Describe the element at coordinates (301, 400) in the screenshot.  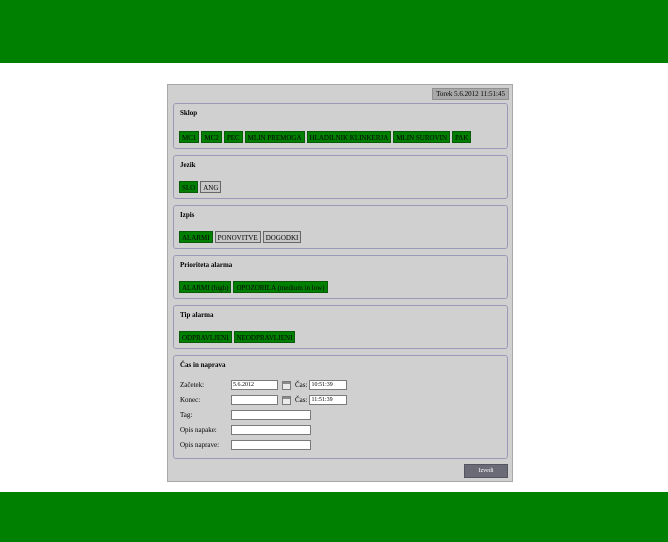
I see `konec-cas-label: Čas:` at that location.